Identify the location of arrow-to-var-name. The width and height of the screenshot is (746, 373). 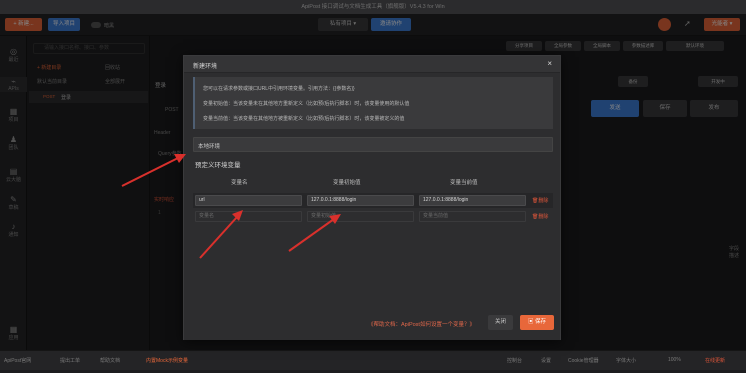
(221, 234).